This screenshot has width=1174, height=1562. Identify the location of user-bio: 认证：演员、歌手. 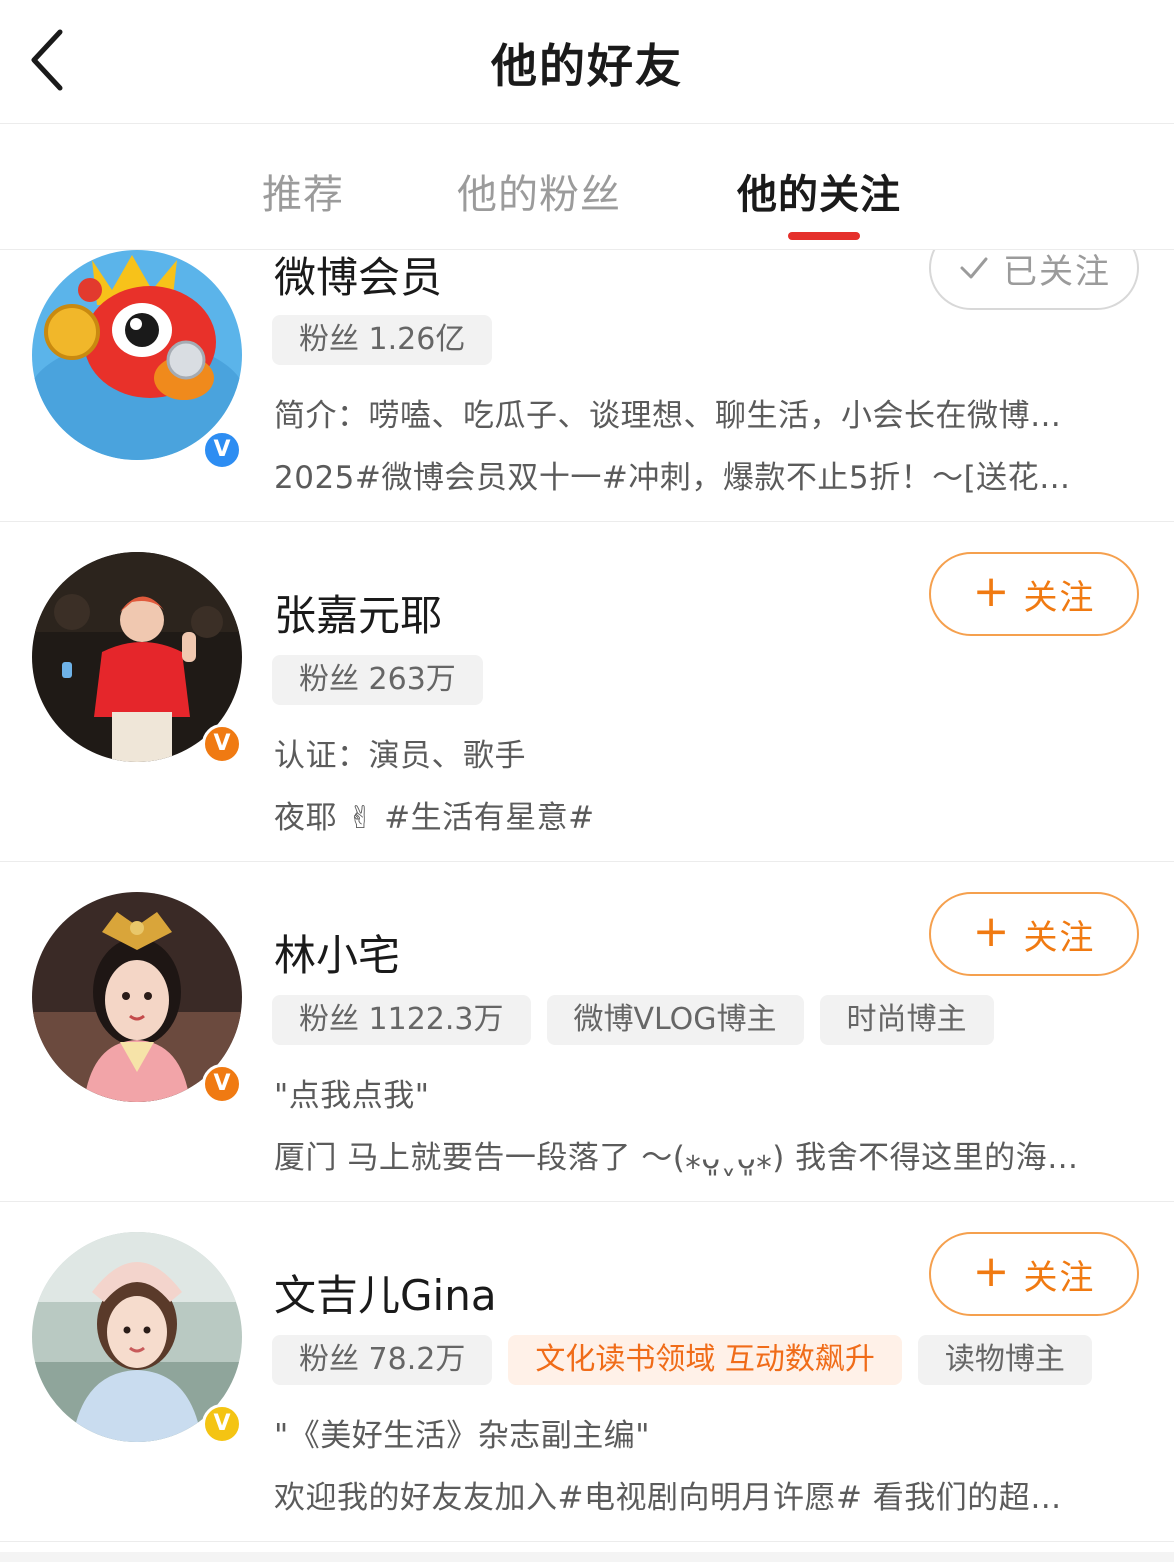
(400, 756).